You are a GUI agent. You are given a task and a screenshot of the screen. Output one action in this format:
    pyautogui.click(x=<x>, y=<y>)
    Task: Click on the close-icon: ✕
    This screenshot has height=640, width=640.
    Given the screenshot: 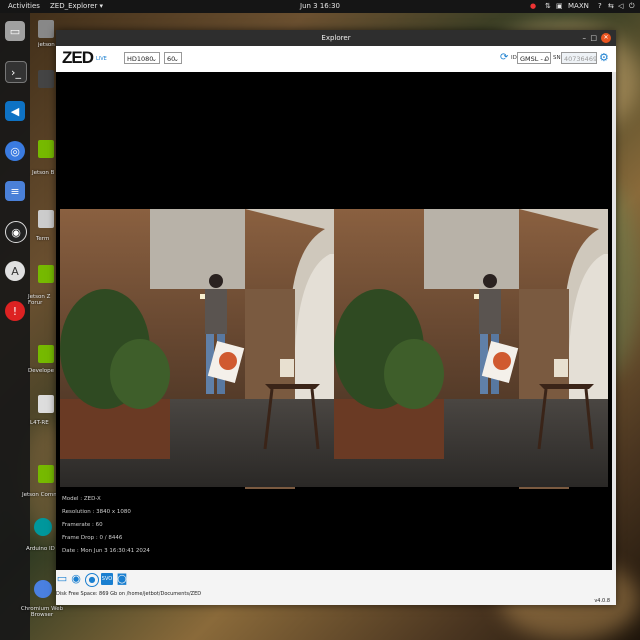 What is the action you would take?
    pyautogui.click(x=606, y=38)
    